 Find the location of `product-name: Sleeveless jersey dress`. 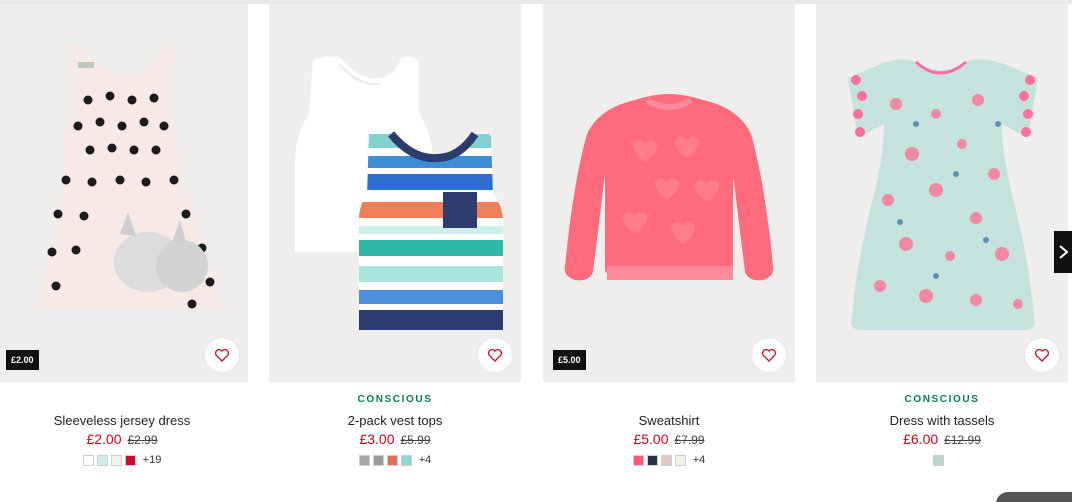

product-name: Sleeveless jersey dress is located at coordinates (124, 421).